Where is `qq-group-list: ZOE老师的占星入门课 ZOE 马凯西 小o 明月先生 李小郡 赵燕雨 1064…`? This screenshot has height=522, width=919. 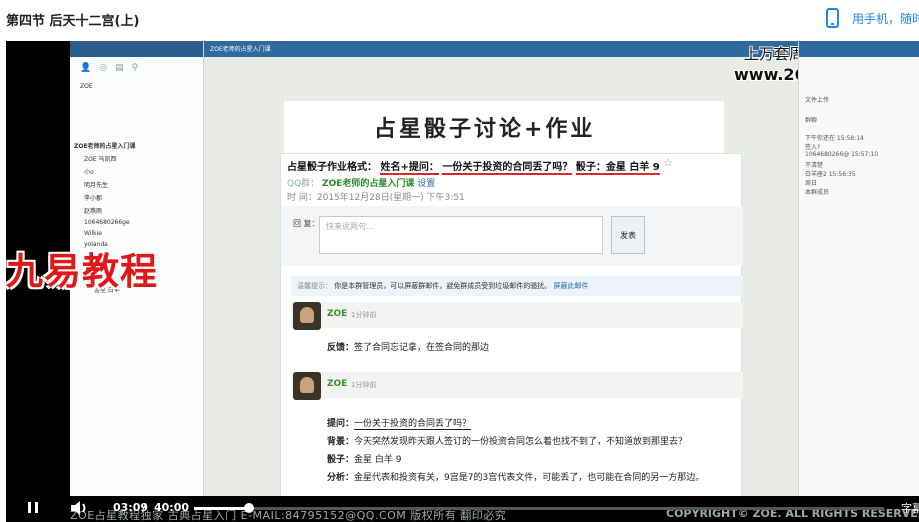
qq-group-list: ZOE老师的占星入门课 ZOE 马凯西 小o 明月先生 李小郡 赵燕雨 1064… is located at coordinates (138, 194).